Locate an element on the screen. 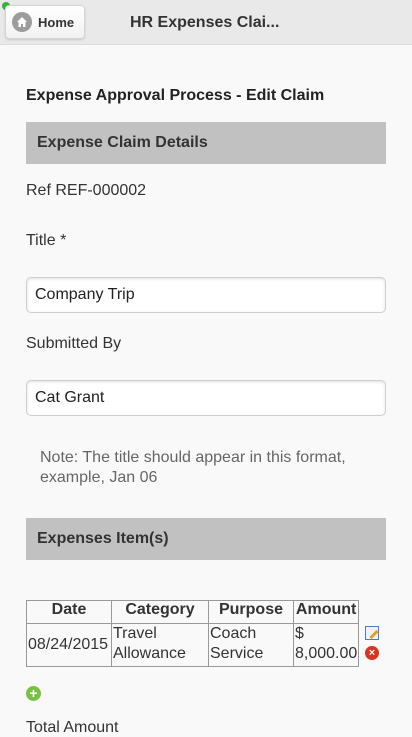  title-label: Title * is located at coordinates (46, 240).